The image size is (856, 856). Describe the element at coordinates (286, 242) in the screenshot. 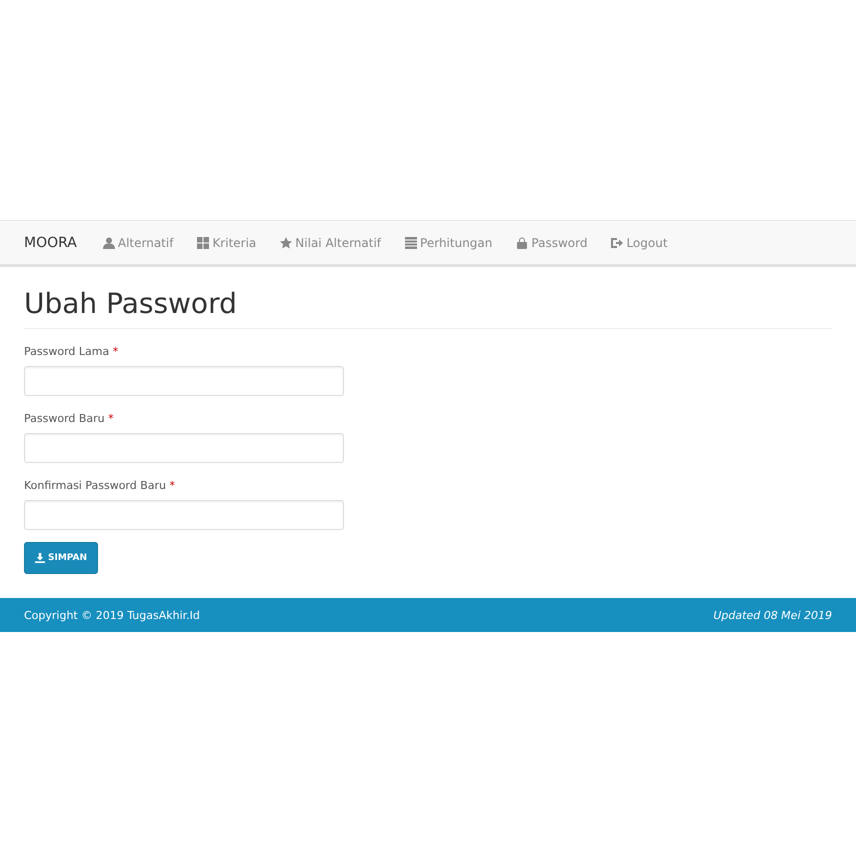

I see `star-icon` at that location.